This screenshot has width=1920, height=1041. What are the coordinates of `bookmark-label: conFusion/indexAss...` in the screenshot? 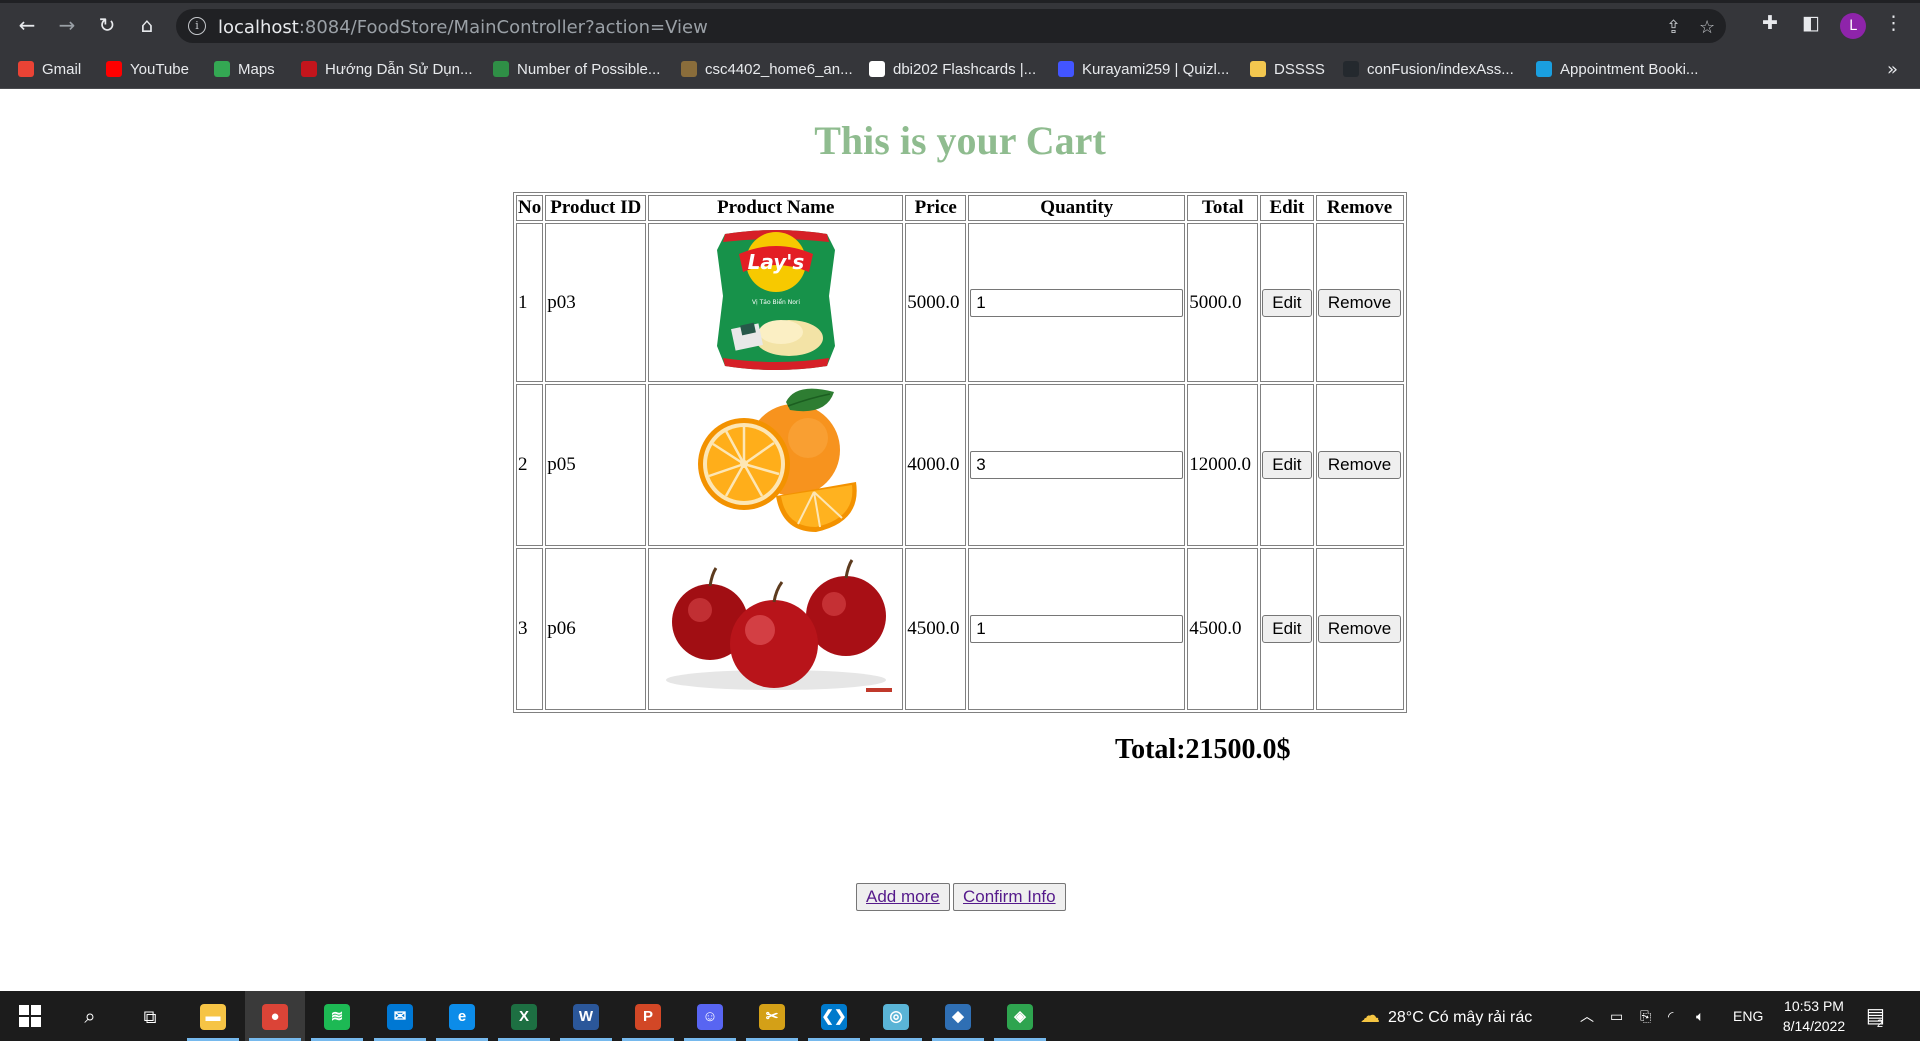 It's located at (1440, 69).